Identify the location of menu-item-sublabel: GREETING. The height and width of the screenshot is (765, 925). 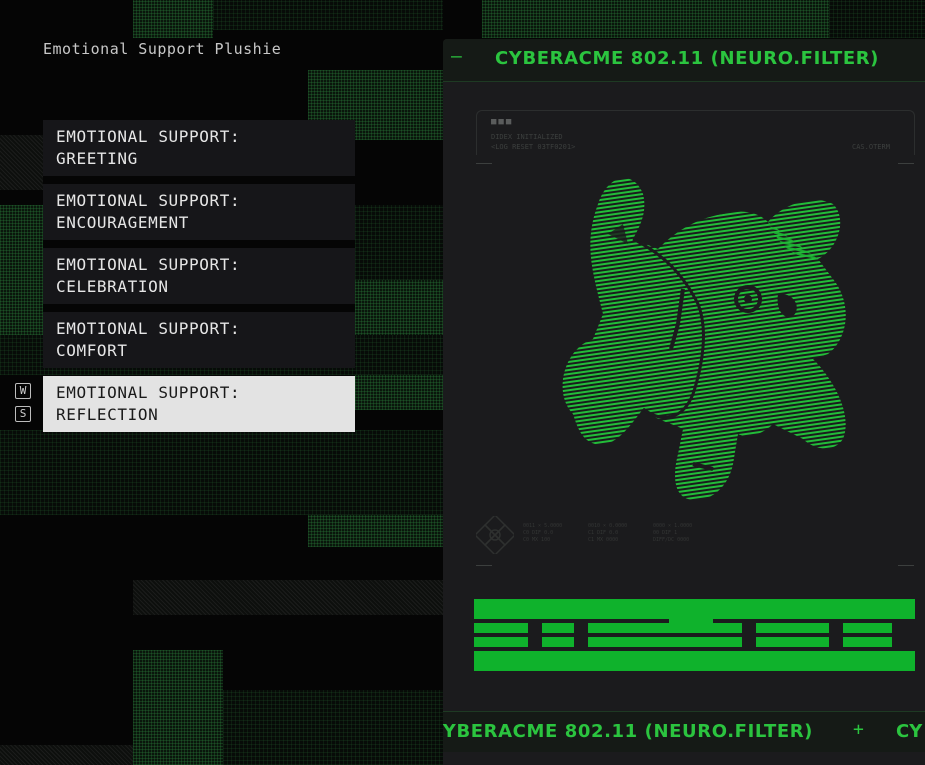
(97, 158).